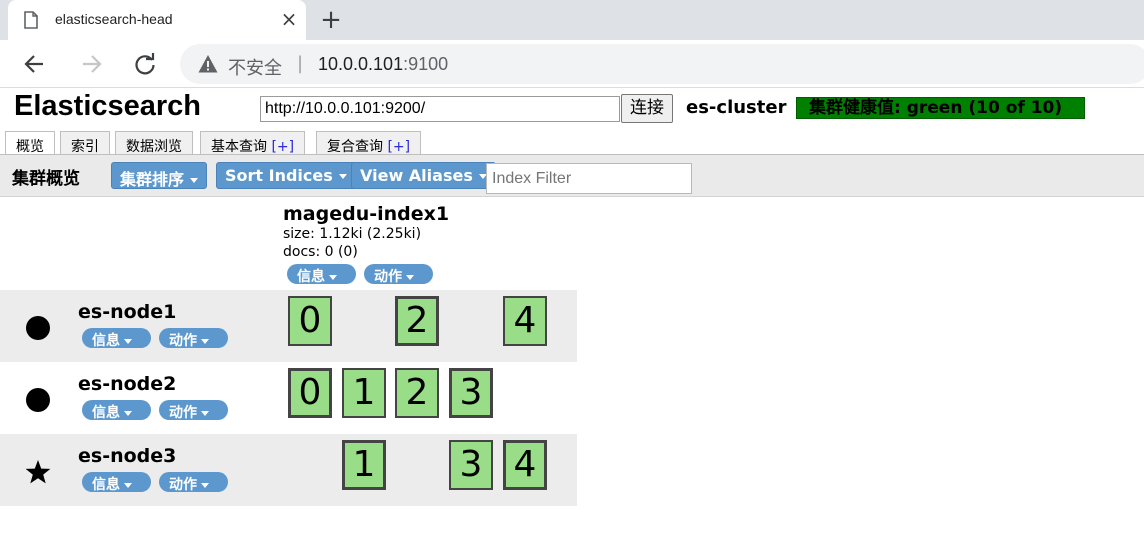  I want to click on app-title: Elasticsearch, so click(108, 106).